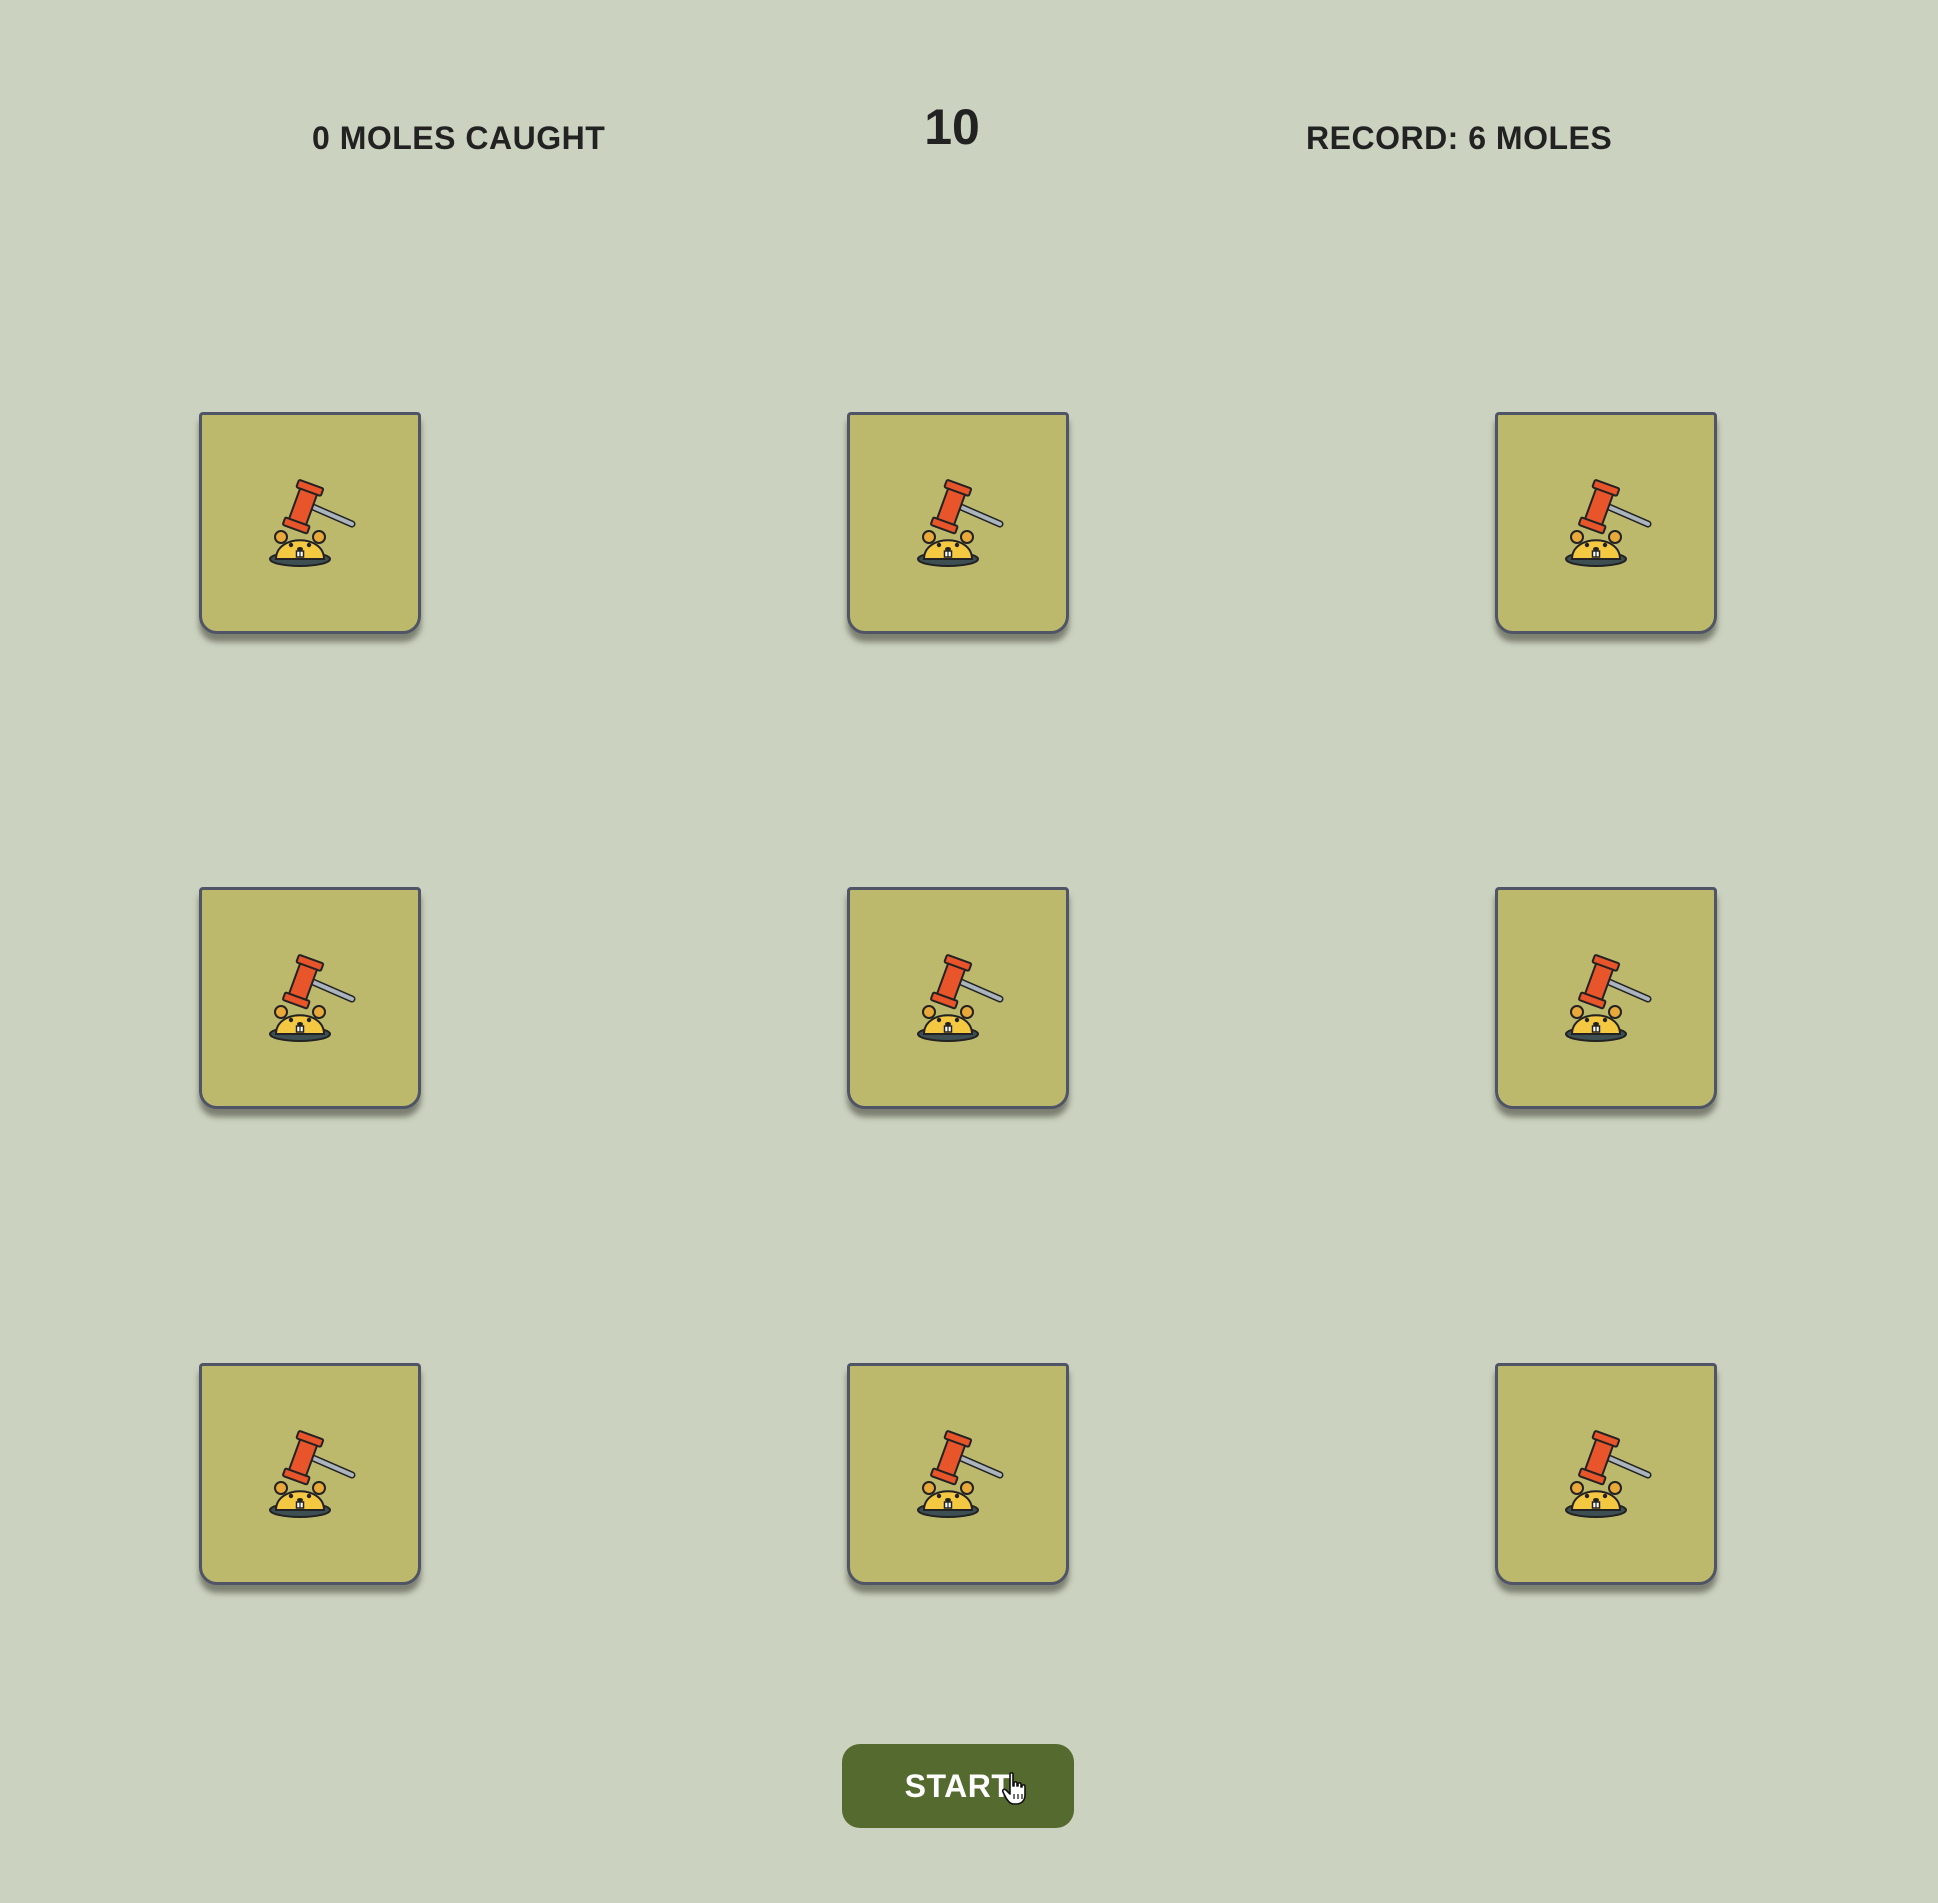 This screenshot has width=1938, height=1903. I want to click on start-button: START, so click(958, 1786).